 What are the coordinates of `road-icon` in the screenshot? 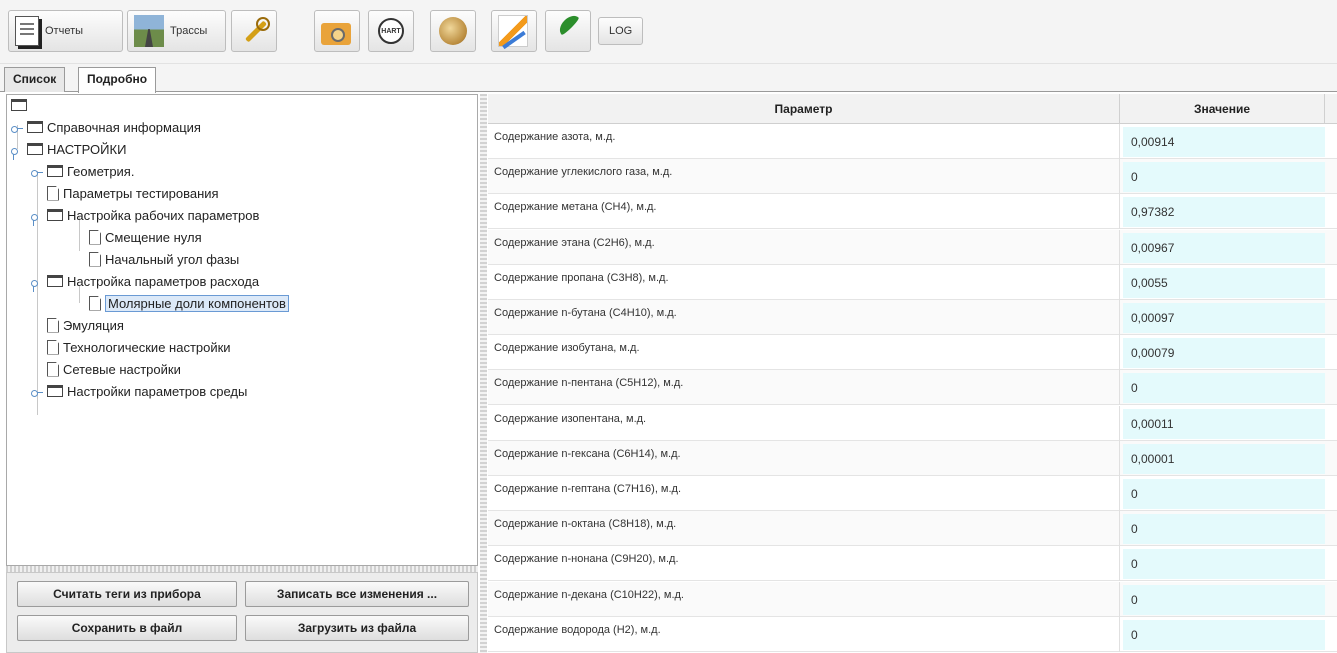 It's located at (149, 31).